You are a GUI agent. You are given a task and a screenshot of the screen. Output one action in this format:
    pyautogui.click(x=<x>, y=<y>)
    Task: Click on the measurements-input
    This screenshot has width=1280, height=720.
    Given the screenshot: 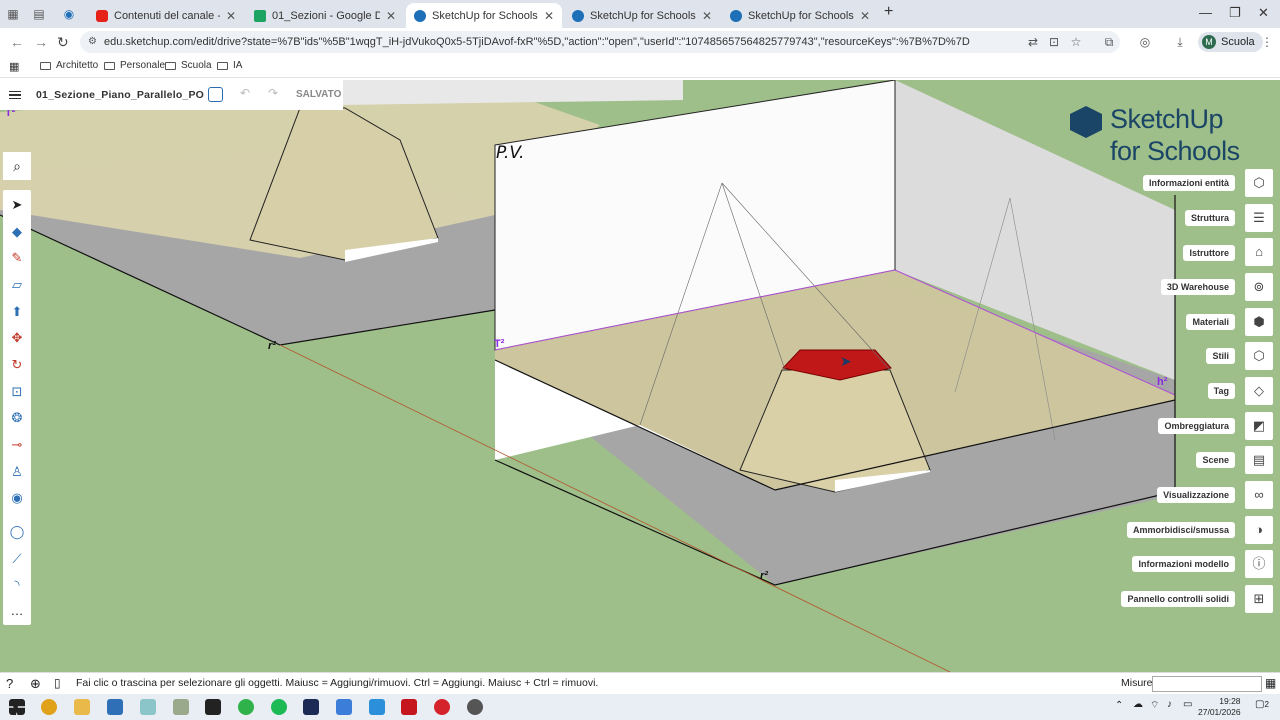 What is the action you would take?
    pyautogui.click(x=1207, y=684)
    